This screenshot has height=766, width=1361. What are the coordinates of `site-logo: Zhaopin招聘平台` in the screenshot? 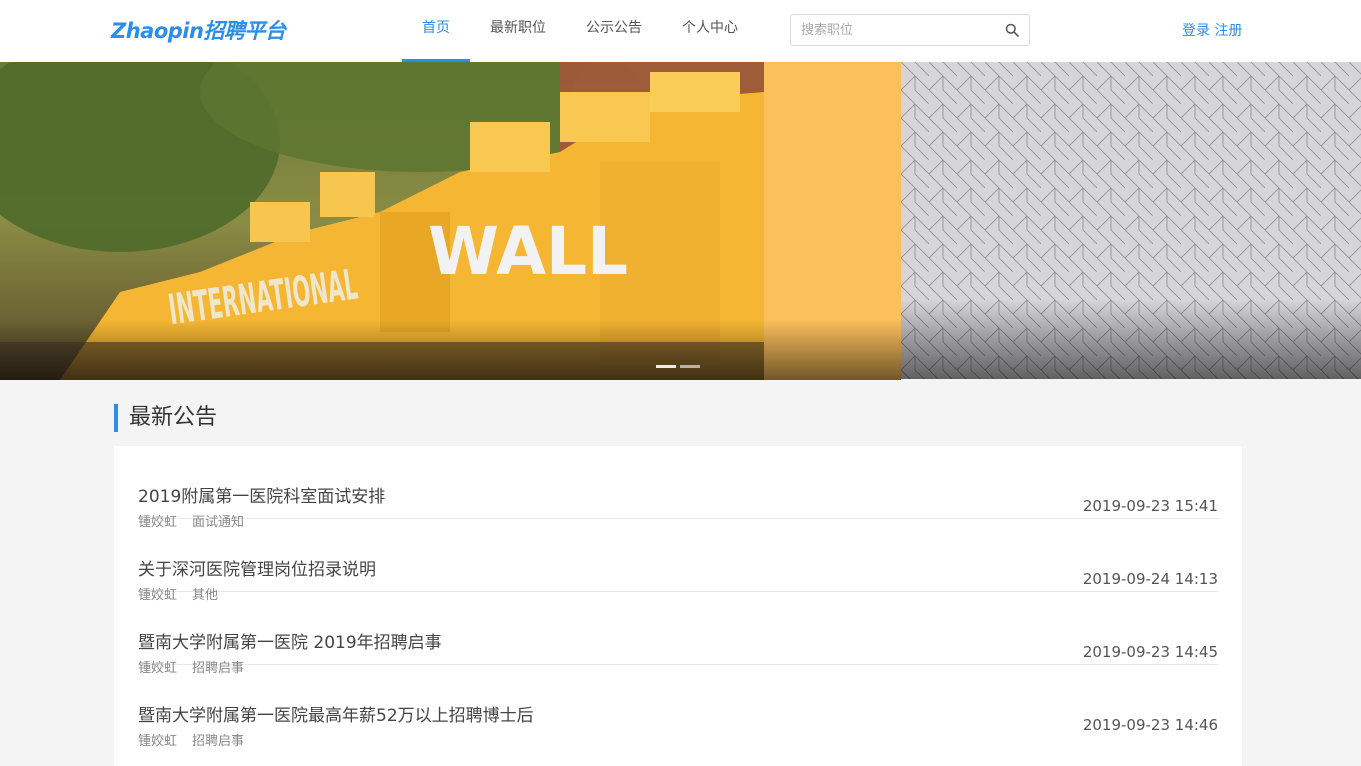 It's located at (198, 30).